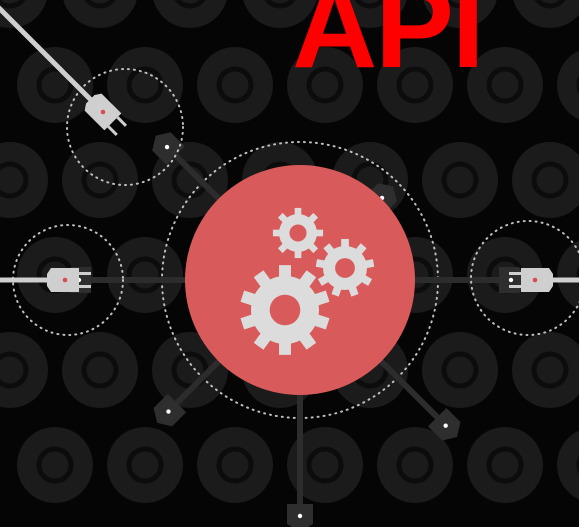 This screenshot has width=579, height=527. What do you see at coordinates (300, 515) in the screenshot?
I see `socket-bottom` at bounding box center [300, 515].